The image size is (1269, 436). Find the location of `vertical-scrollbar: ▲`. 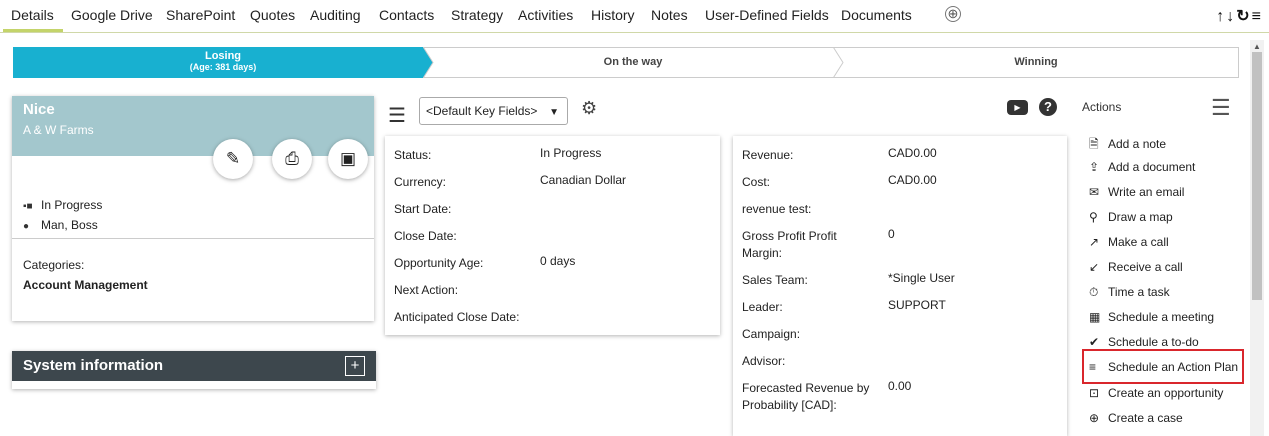

vertical-scrollbar: ▲ is located at coordinates (1257, 238).